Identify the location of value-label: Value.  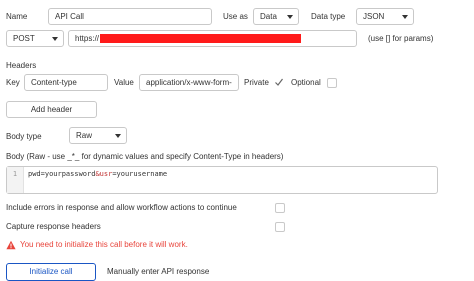
(124, 82).